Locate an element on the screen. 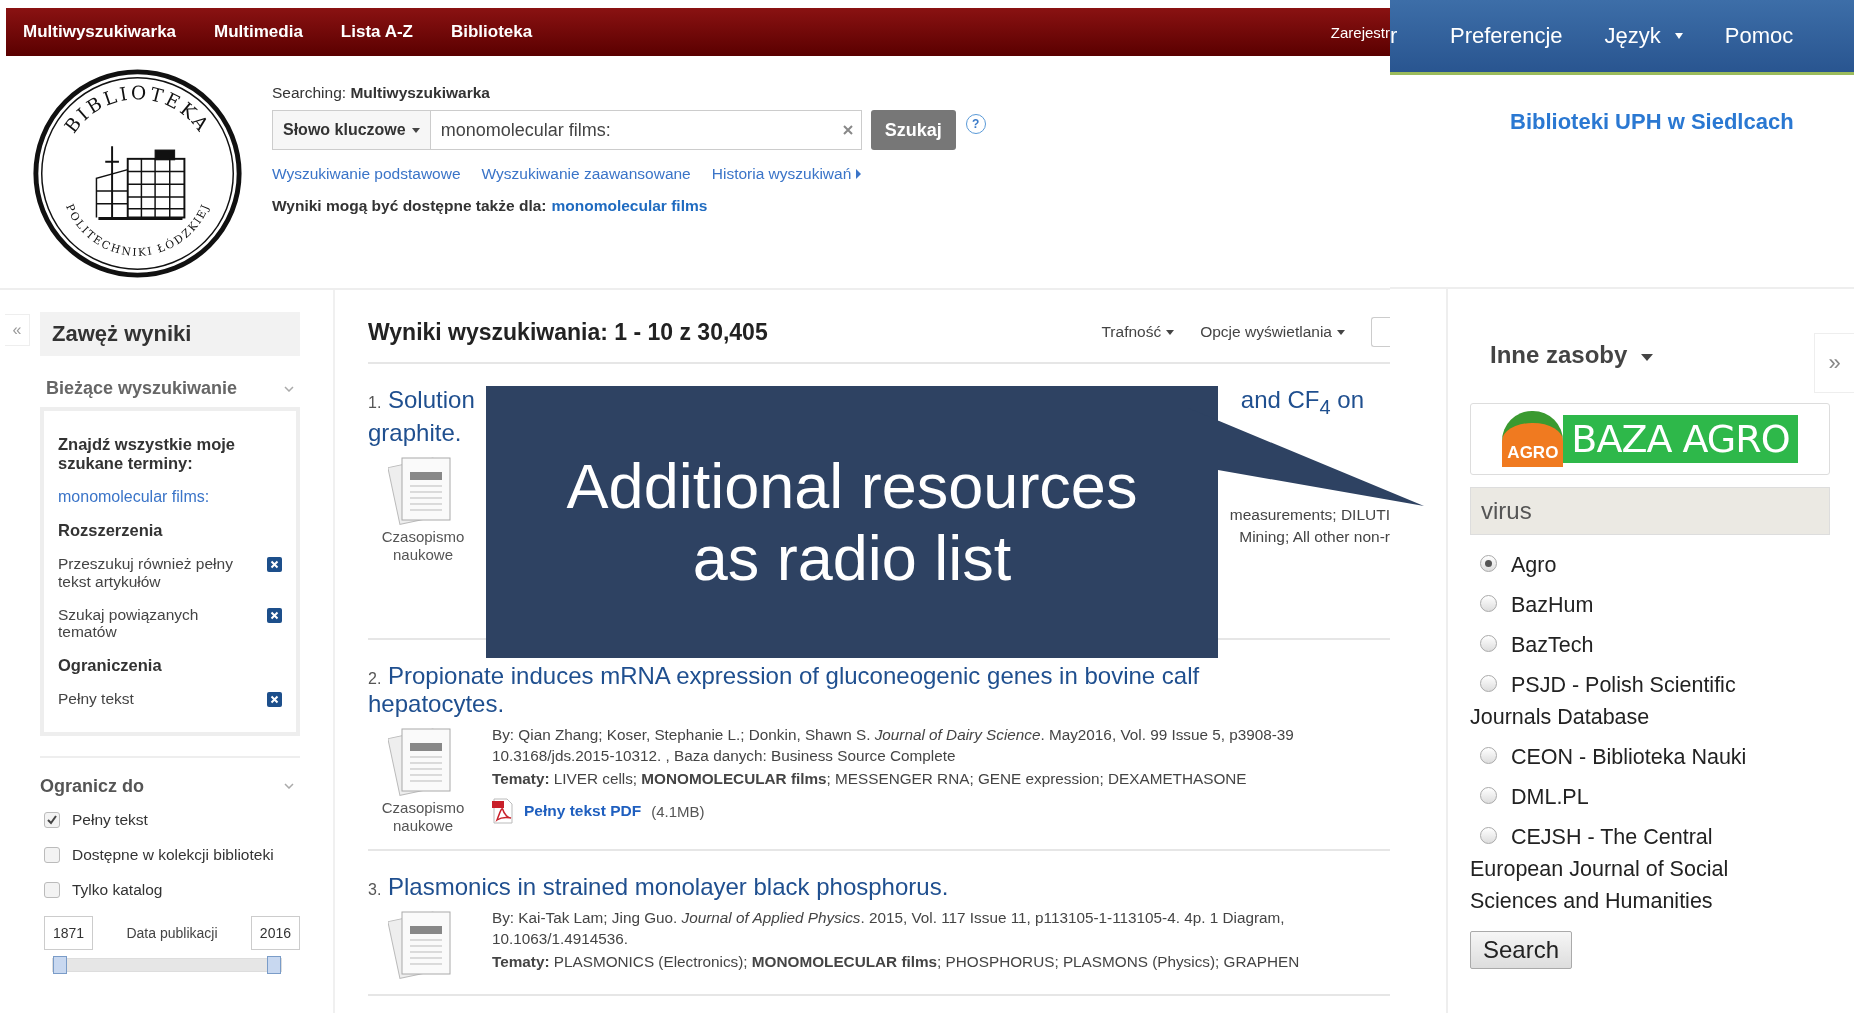 The height and width of the screenshot is (1013, 1854). results-heading: Wyniki wyszukiwania: 1 - 10 z 30,405 is located at coordinates (568, 332).